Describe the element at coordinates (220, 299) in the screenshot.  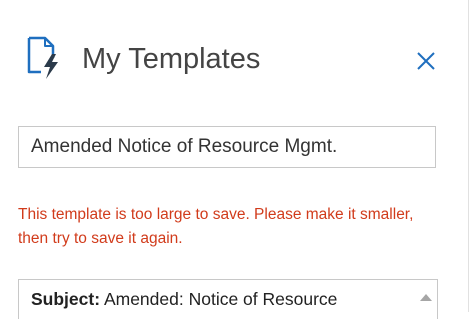
I see `subject-value: Amended: Notice of Resource` at that location.